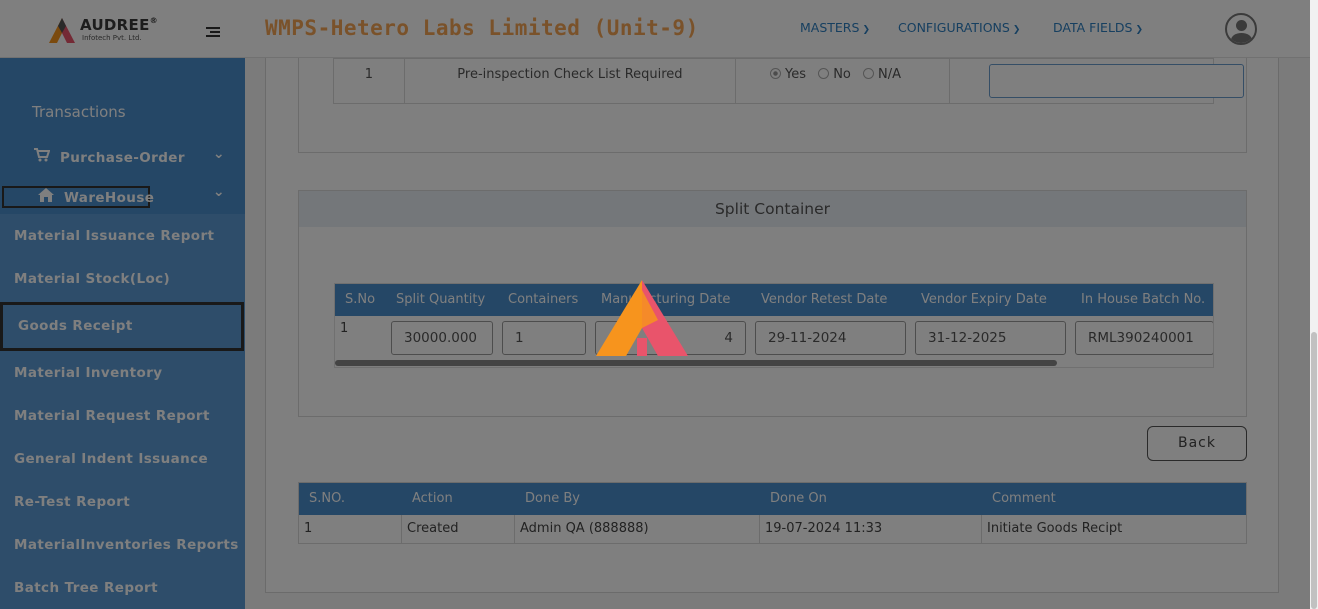  I want to click on scrollbar-thumb, so click(1314, 470).